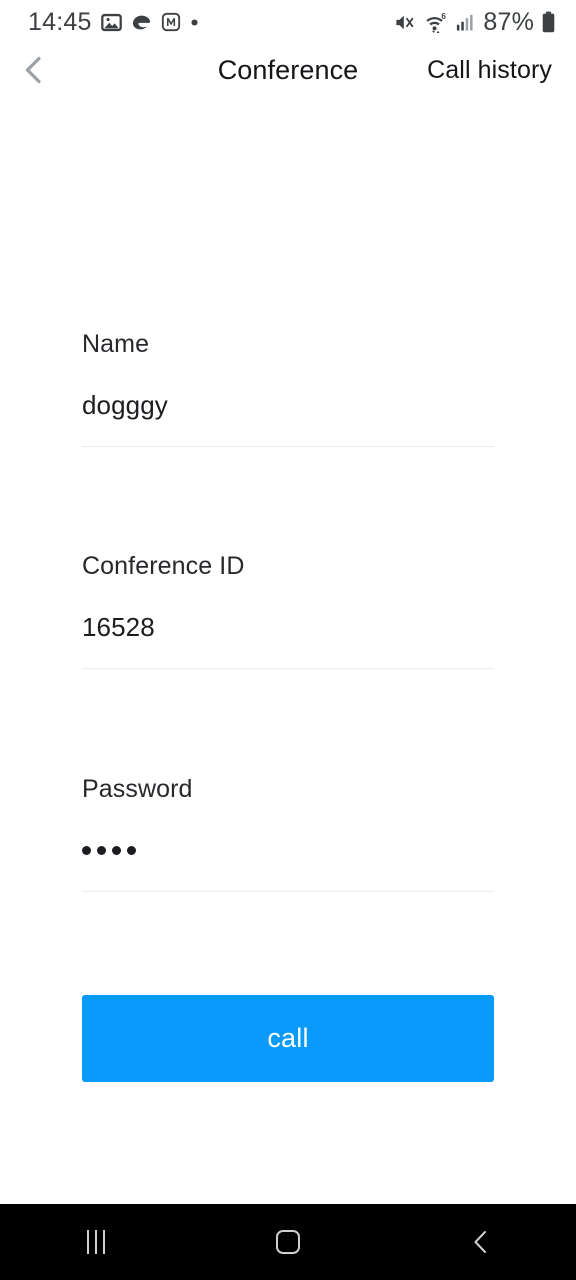  Describe the element at coordinates (111, 22) in the screenshot. I see `gallery-icon` at that location.